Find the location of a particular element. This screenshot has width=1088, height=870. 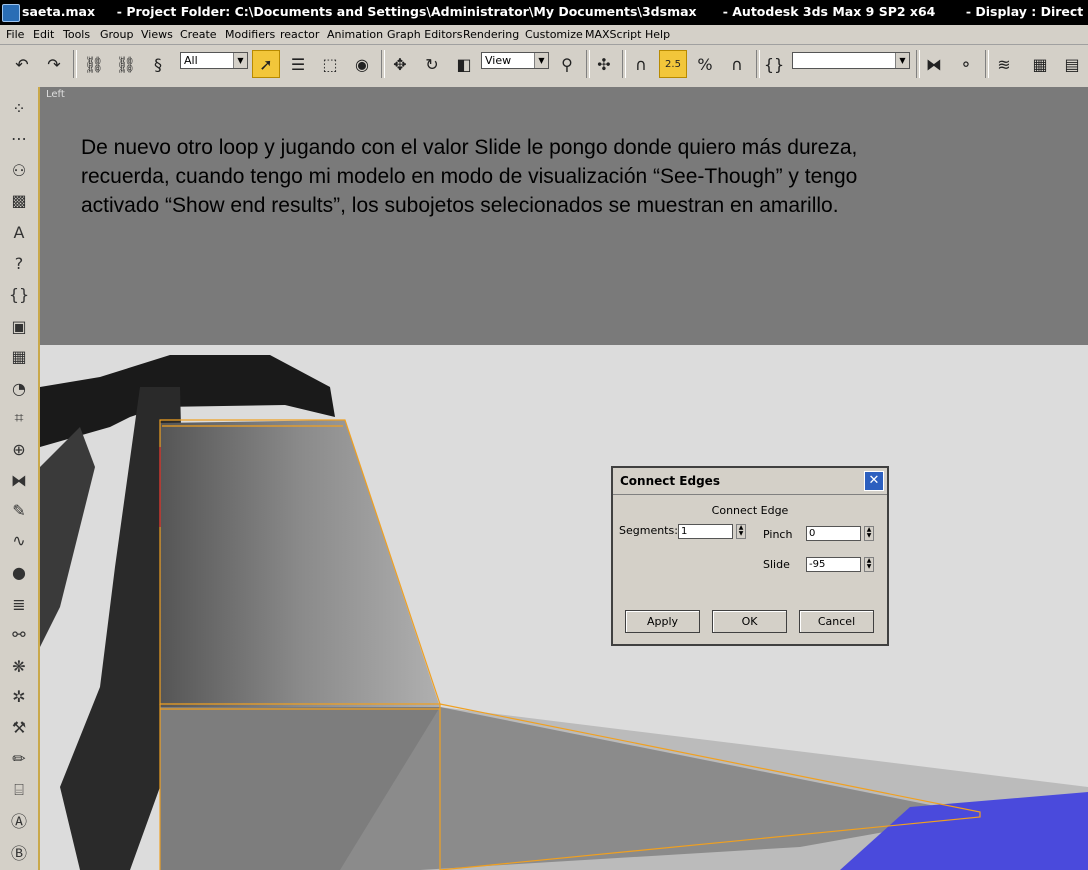

ruler-icon: ⋯ is located at coordinates (19, 138).